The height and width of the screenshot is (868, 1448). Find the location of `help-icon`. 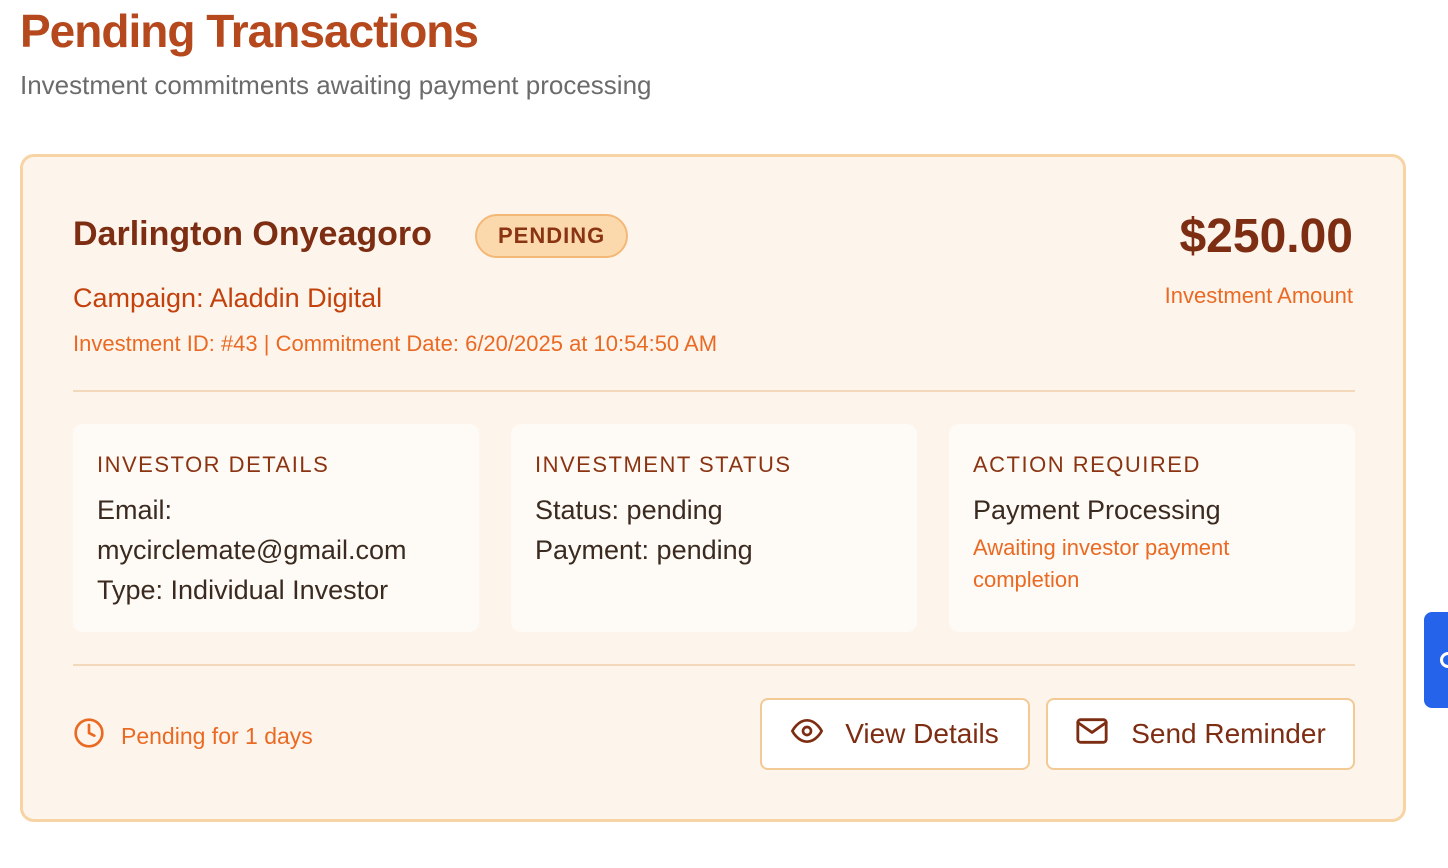

help-icon is located at coordinates (1444, 660).